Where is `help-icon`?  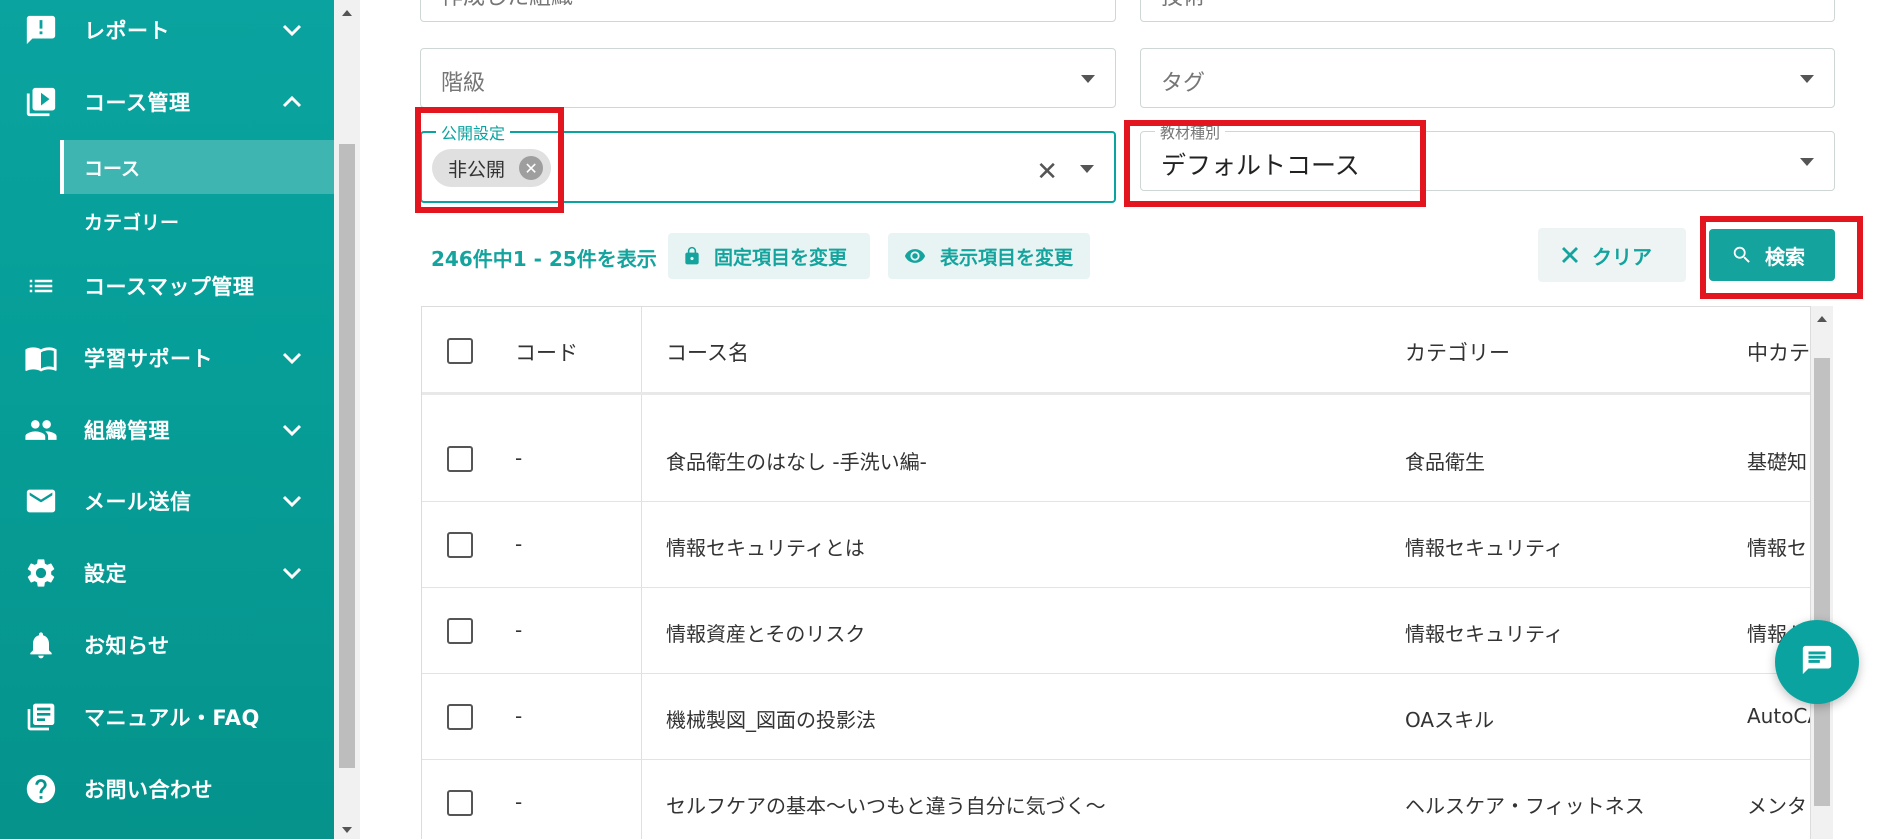
help-icon is located at coordinates (41, 789).